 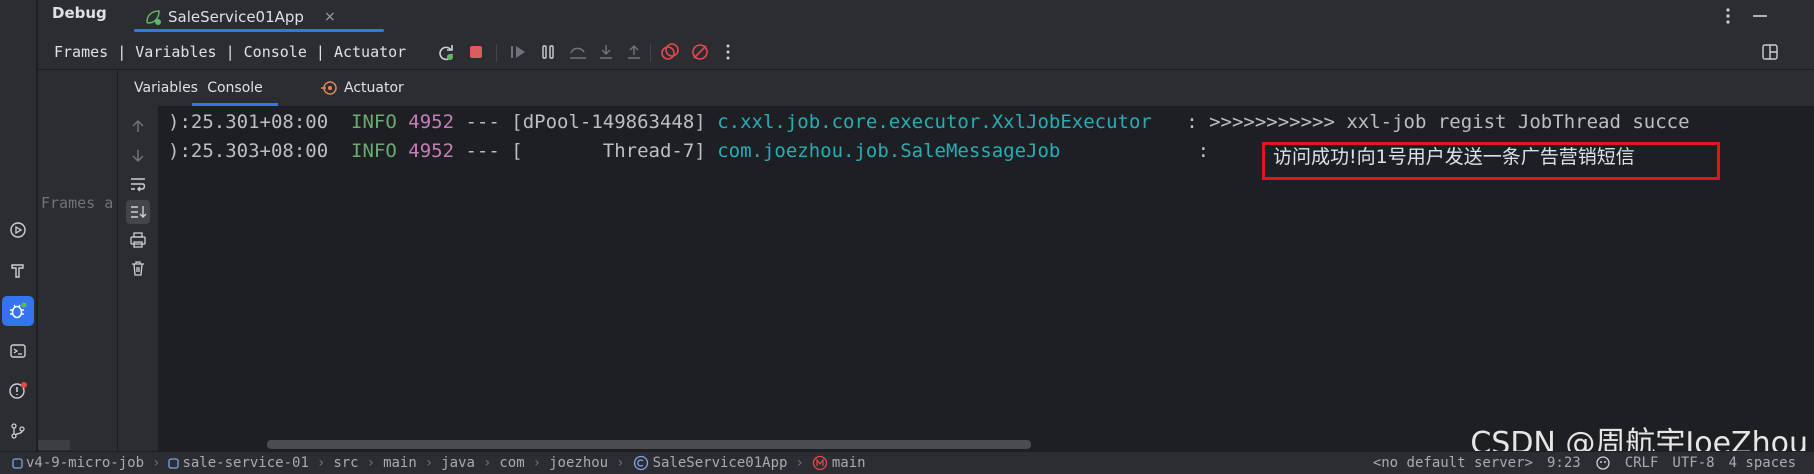 I want to click on minimize-icon, so click(x=1760, y=16).